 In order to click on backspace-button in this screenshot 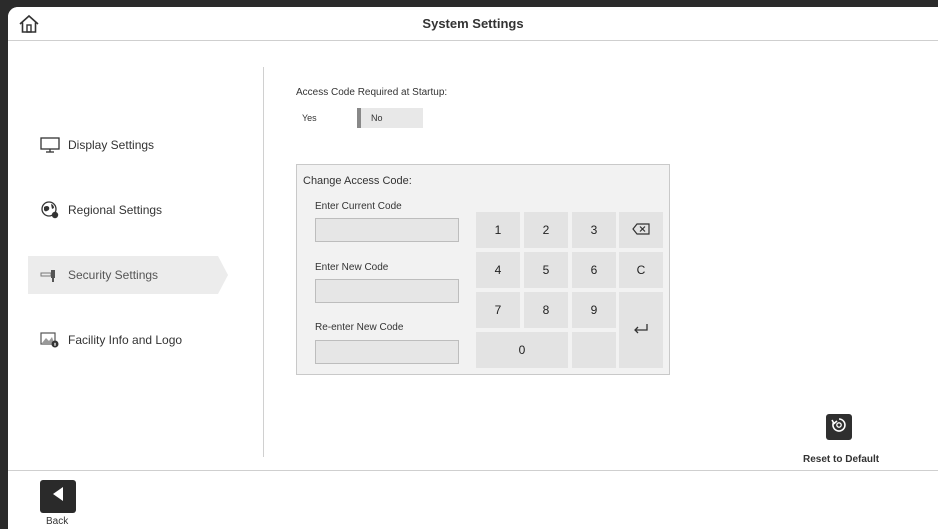, I will do `click(641, 230)`.